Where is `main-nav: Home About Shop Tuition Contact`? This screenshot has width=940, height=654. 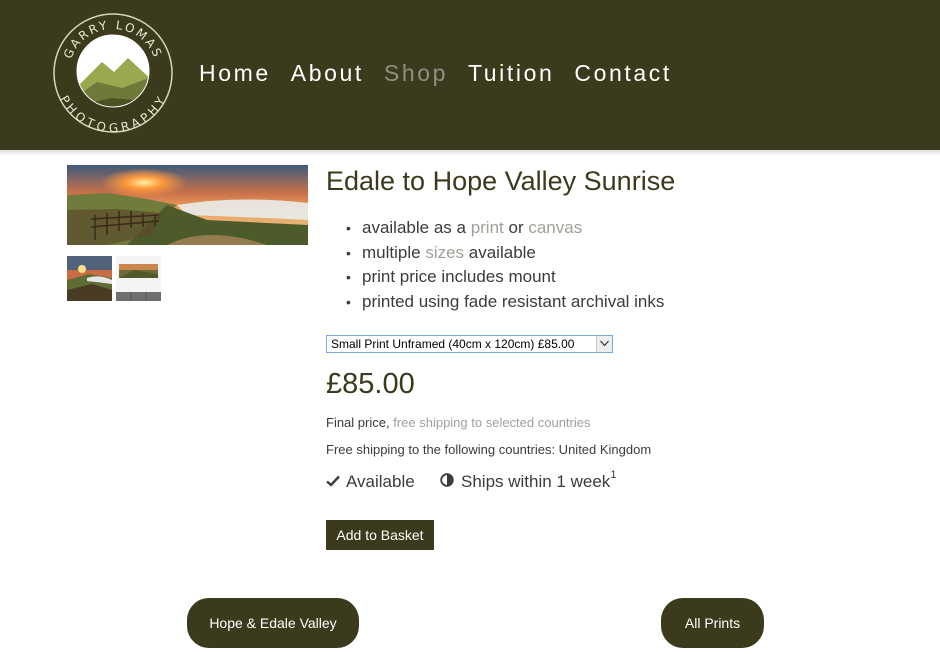
main-nav: Home About Shop Tuition Contact is located at coordinates (445, 73).